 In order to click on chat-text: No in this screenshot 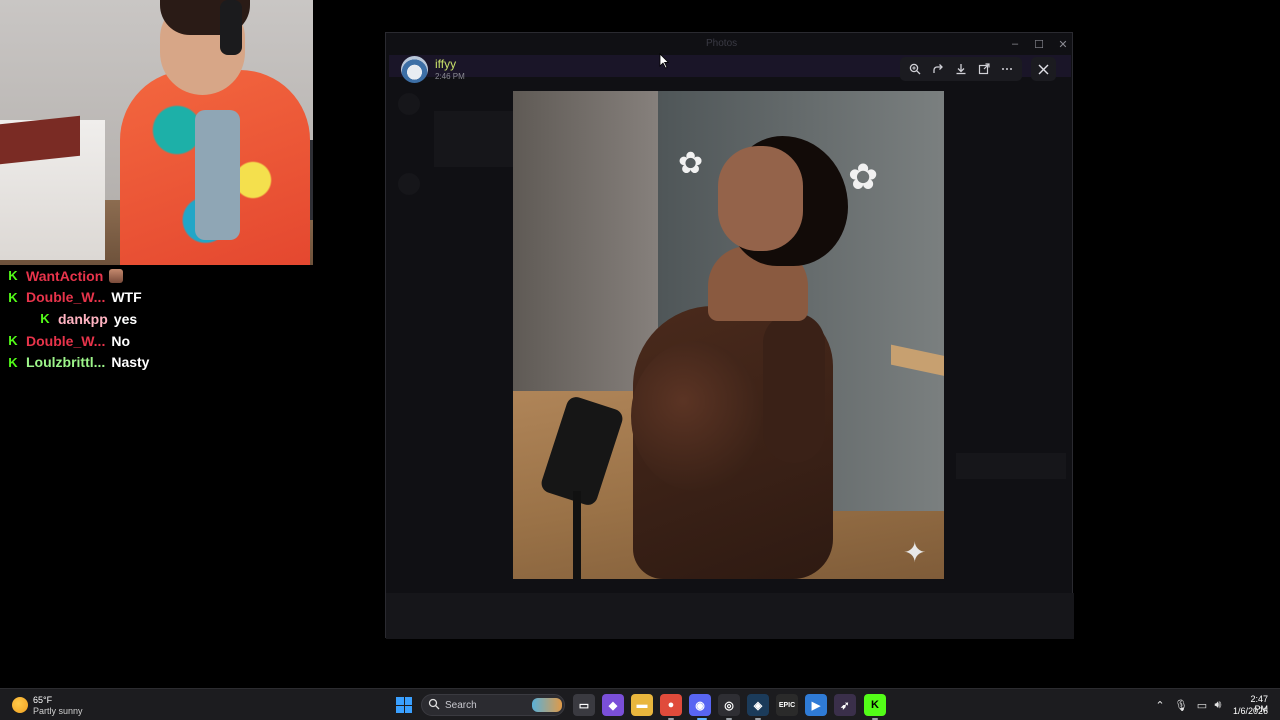, I will do `click(121, 340)`.